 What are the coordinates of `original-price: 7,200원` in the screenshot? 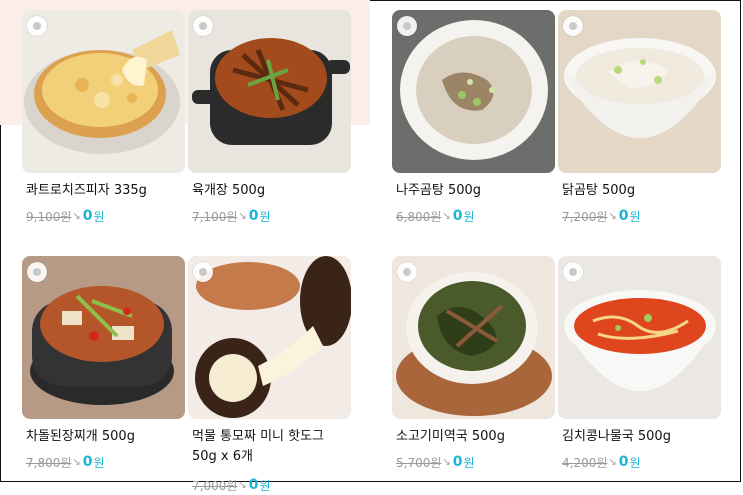 It's located at (585, 216).